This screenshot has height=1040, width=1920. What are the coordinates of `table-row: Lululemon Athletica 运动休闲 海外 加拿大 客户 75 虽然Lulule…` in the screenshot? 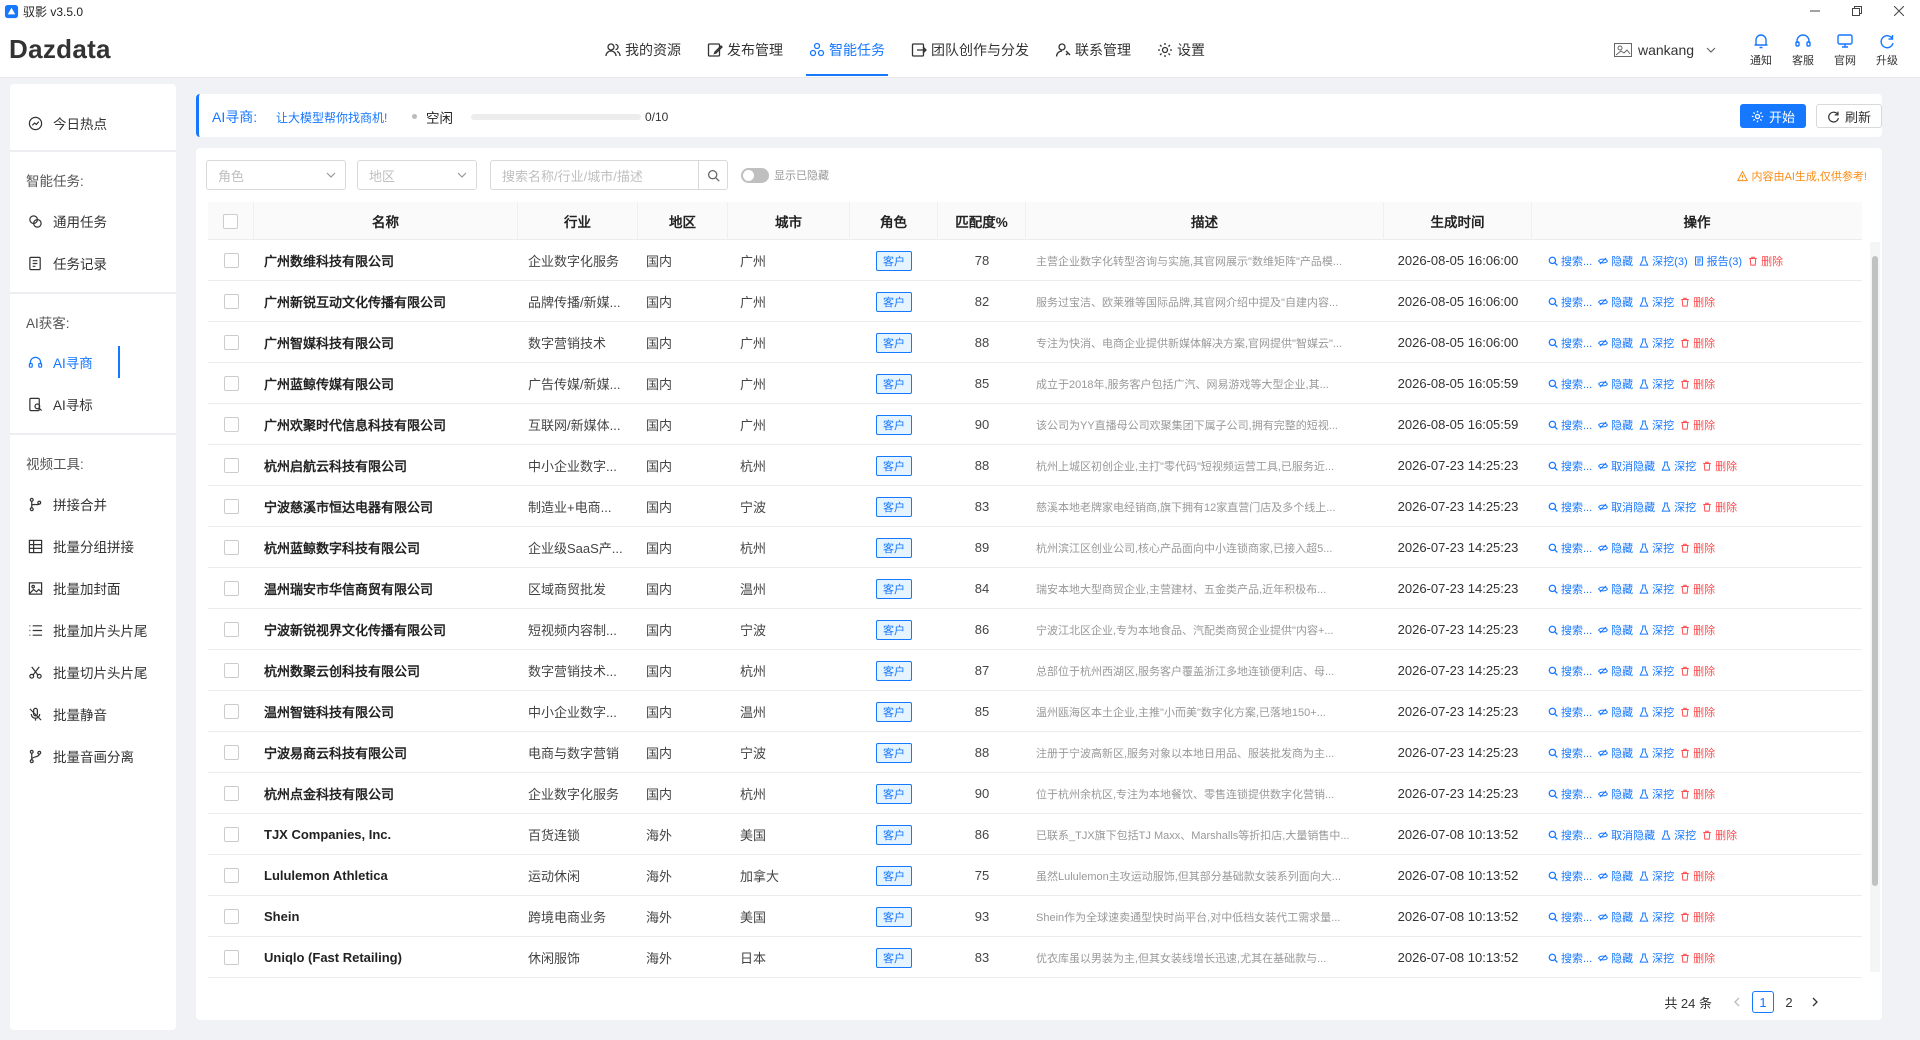 It's located at (1035, 875).